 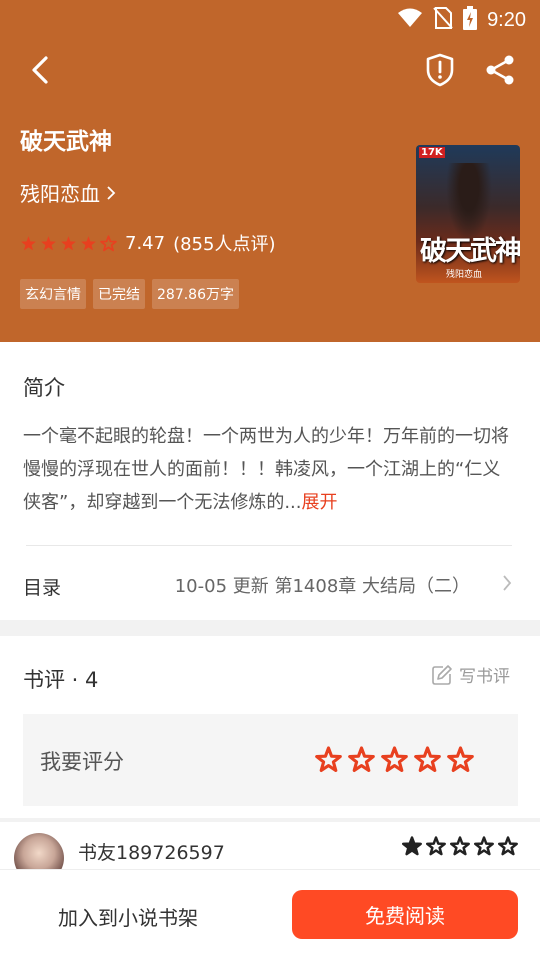 I want to click on share-icon, so click(x=500, y=70).